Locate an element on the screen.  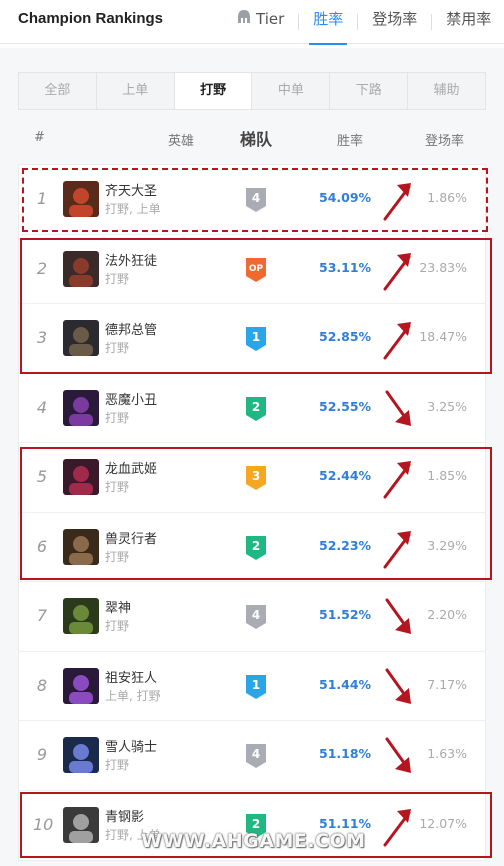
column-header-champion: 英雄 is located at coordinates (181, 141).